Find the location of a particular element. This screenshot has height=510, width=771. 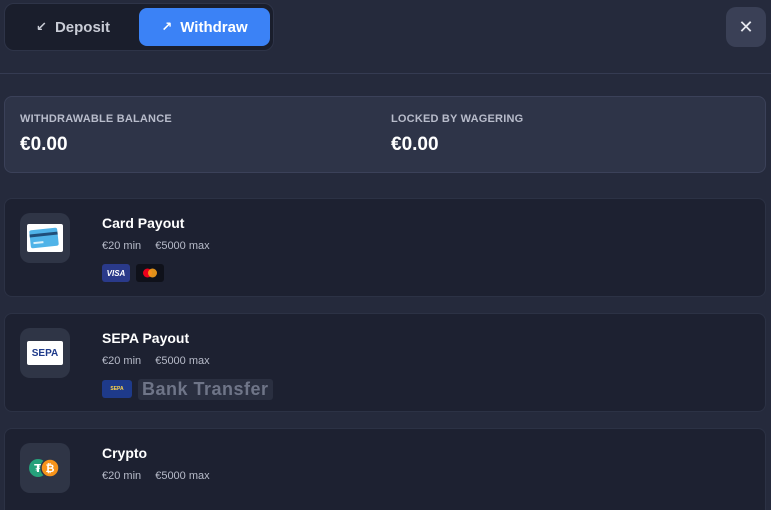

sepa-payout-logo: SEPA is located at coordinates (45, 353).